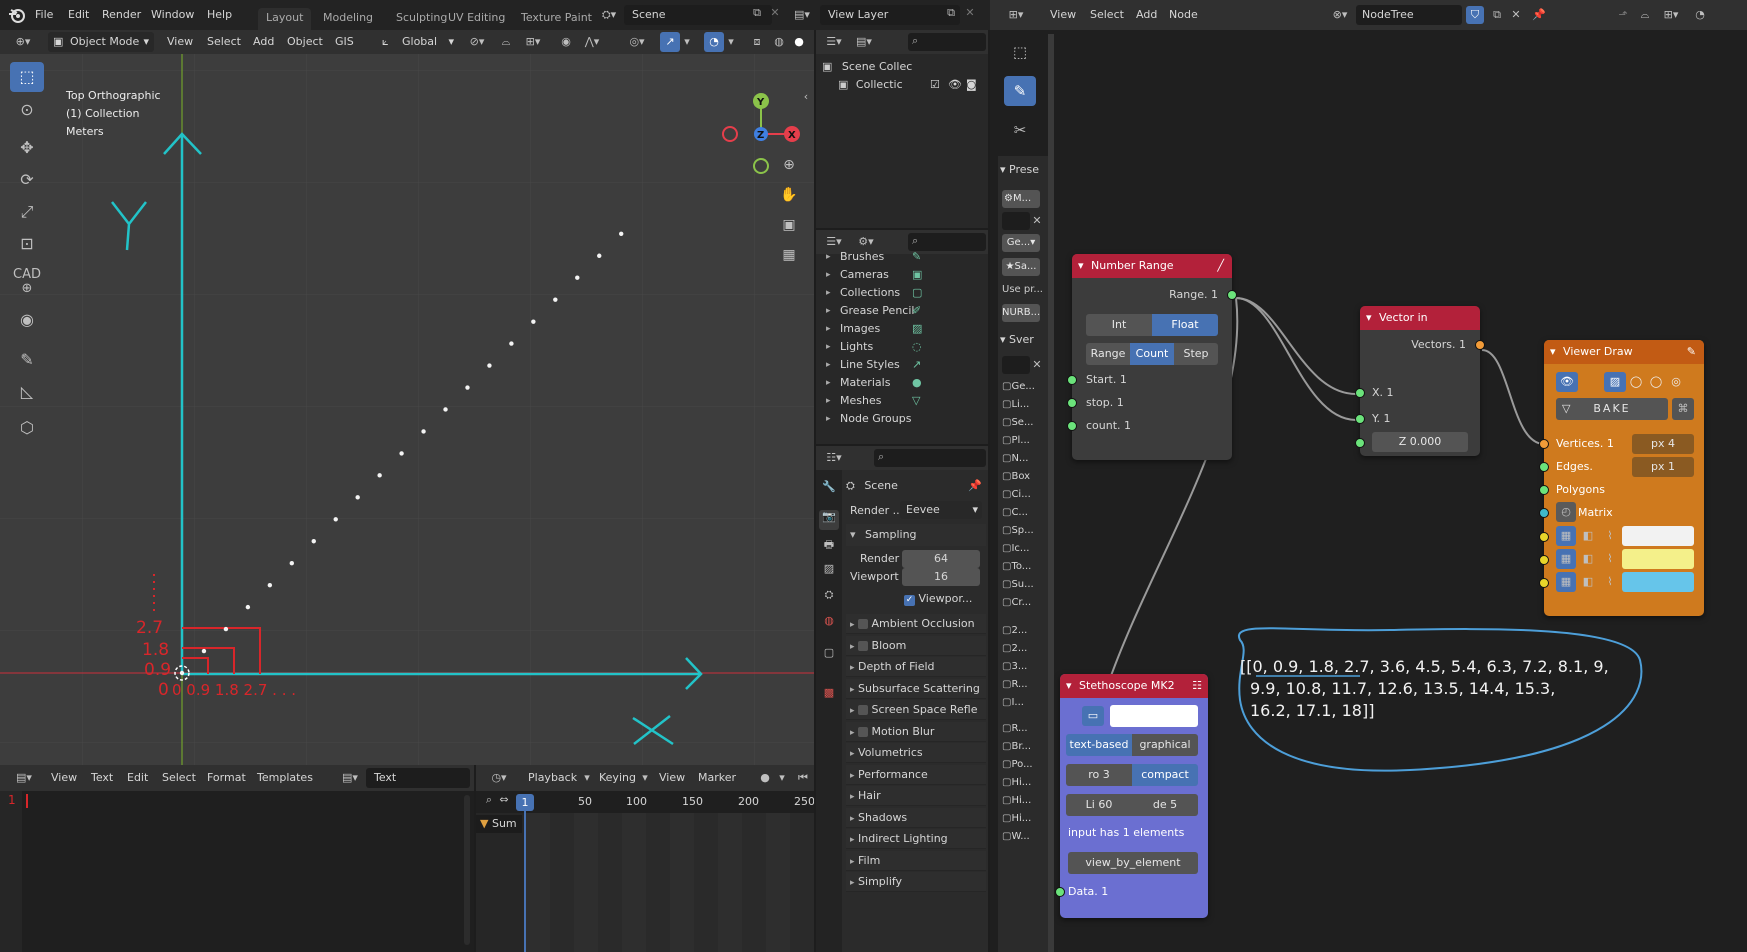 The height and width of the screenshot is (952, 1747). What do you see at coordinates (489, 802) in the screenshot?
I see `timeline-search-icon: ⌕` at bounding box center [489, 802].